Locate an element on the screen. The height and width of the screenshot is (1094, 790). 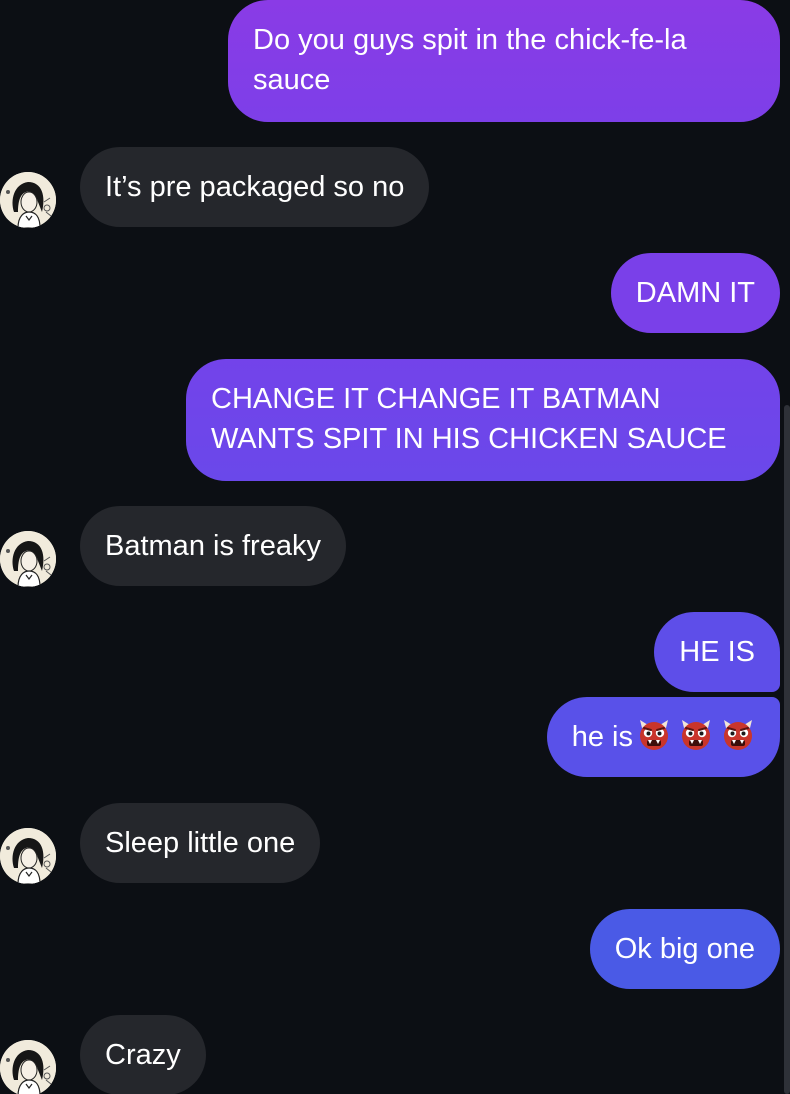
message-bubble-outgoing: HE IS is located at coordinates (717, 652).